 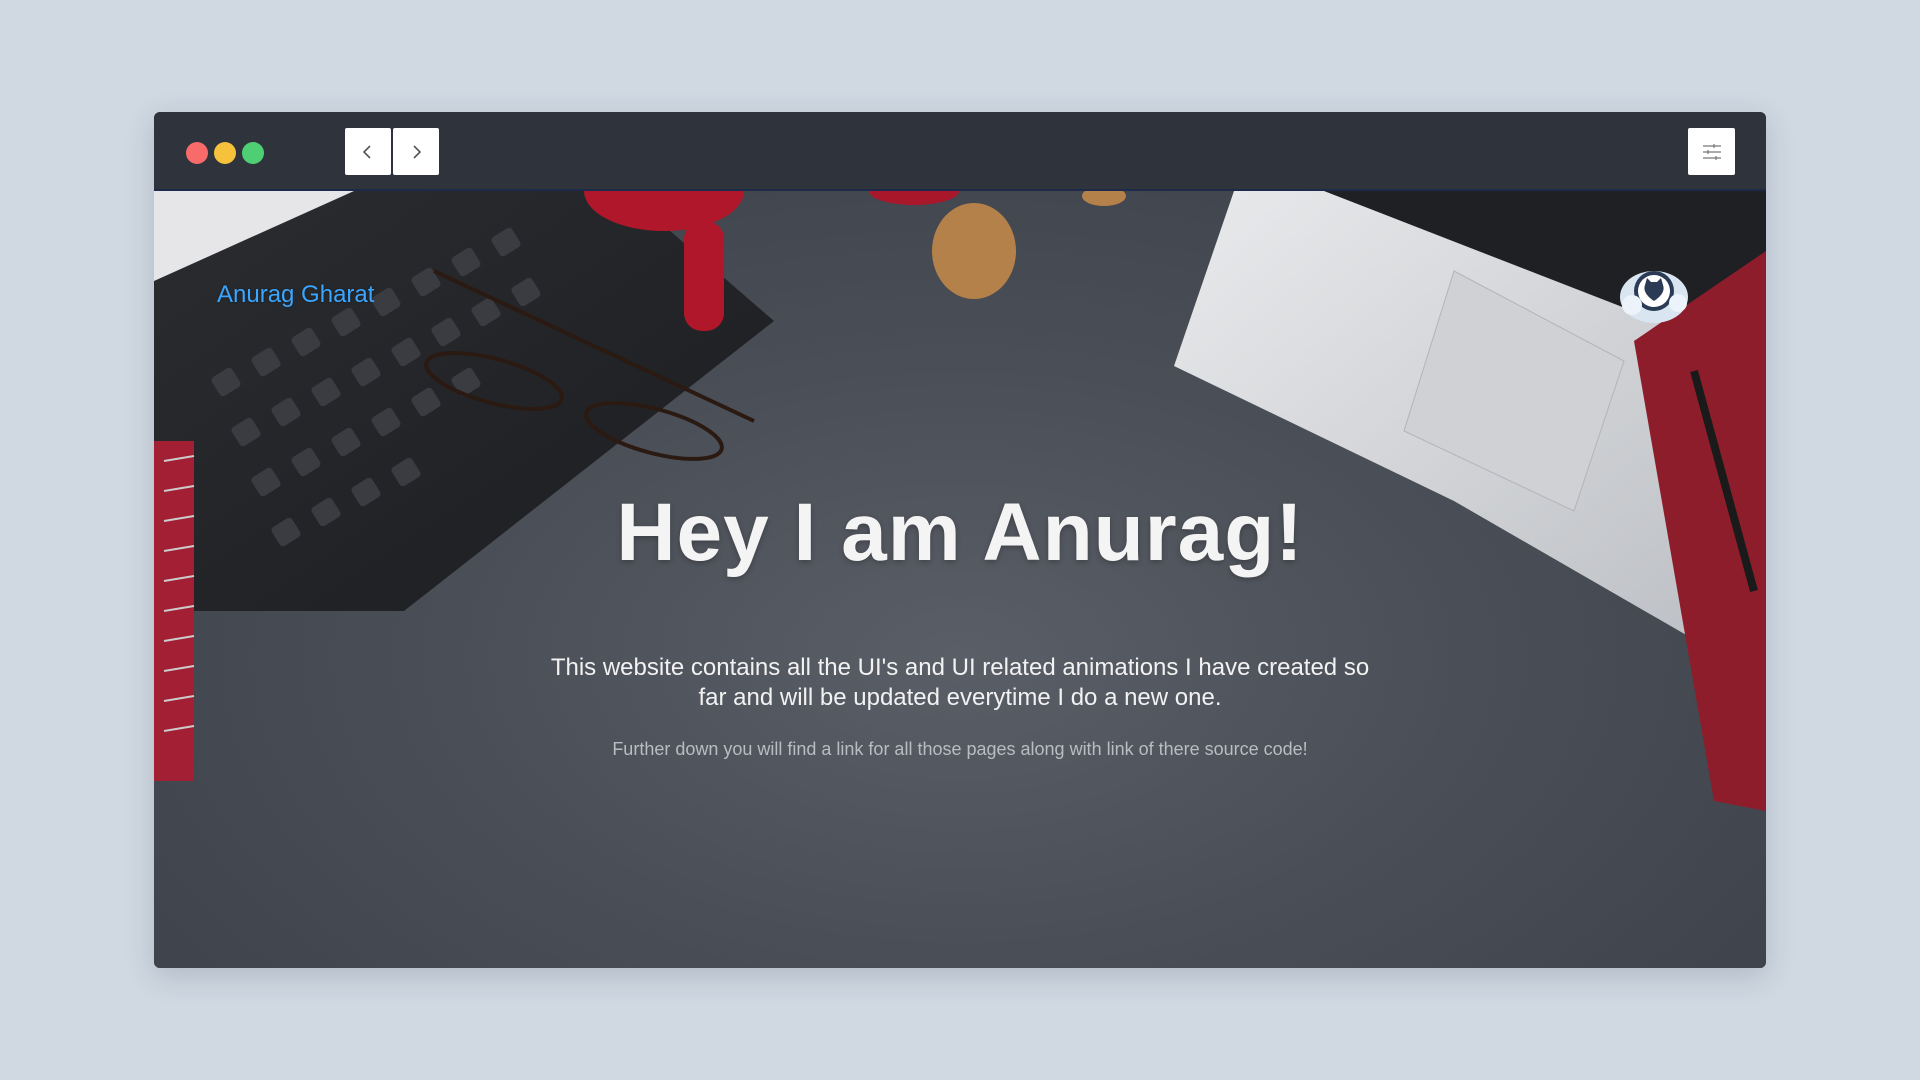 What do you see at coordinates (253, 153) in the screenshot?
I see `maximize-window-button` at bounding box center [253, 153].